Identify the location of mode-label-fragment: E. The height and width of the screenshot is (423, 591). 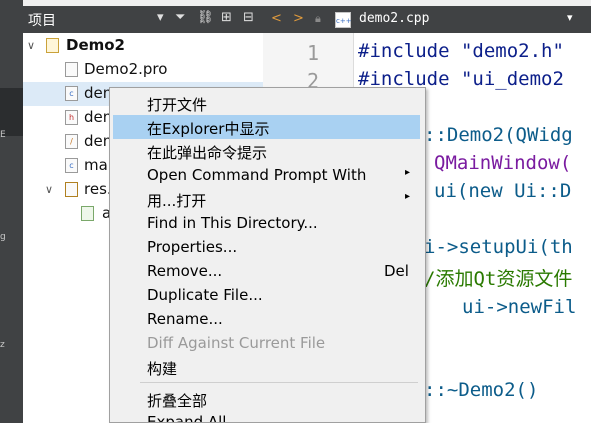
(3, 135).